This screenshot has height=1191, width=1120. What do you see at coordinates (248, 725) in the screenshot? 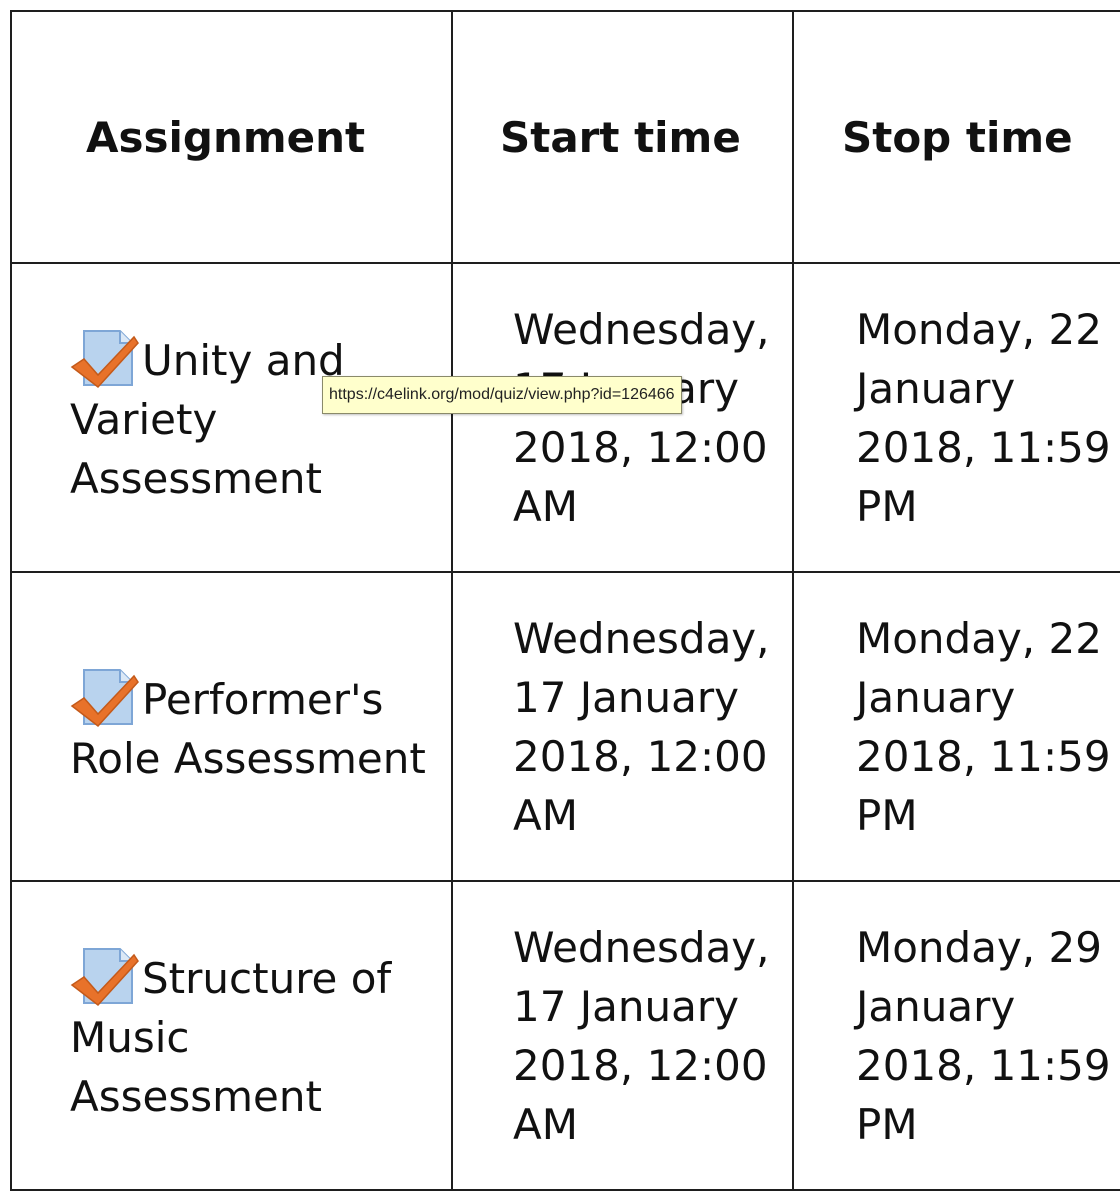
I see `quiz-link-performers-role: Performer's Role Assessment` at bounding box center [248, 725].